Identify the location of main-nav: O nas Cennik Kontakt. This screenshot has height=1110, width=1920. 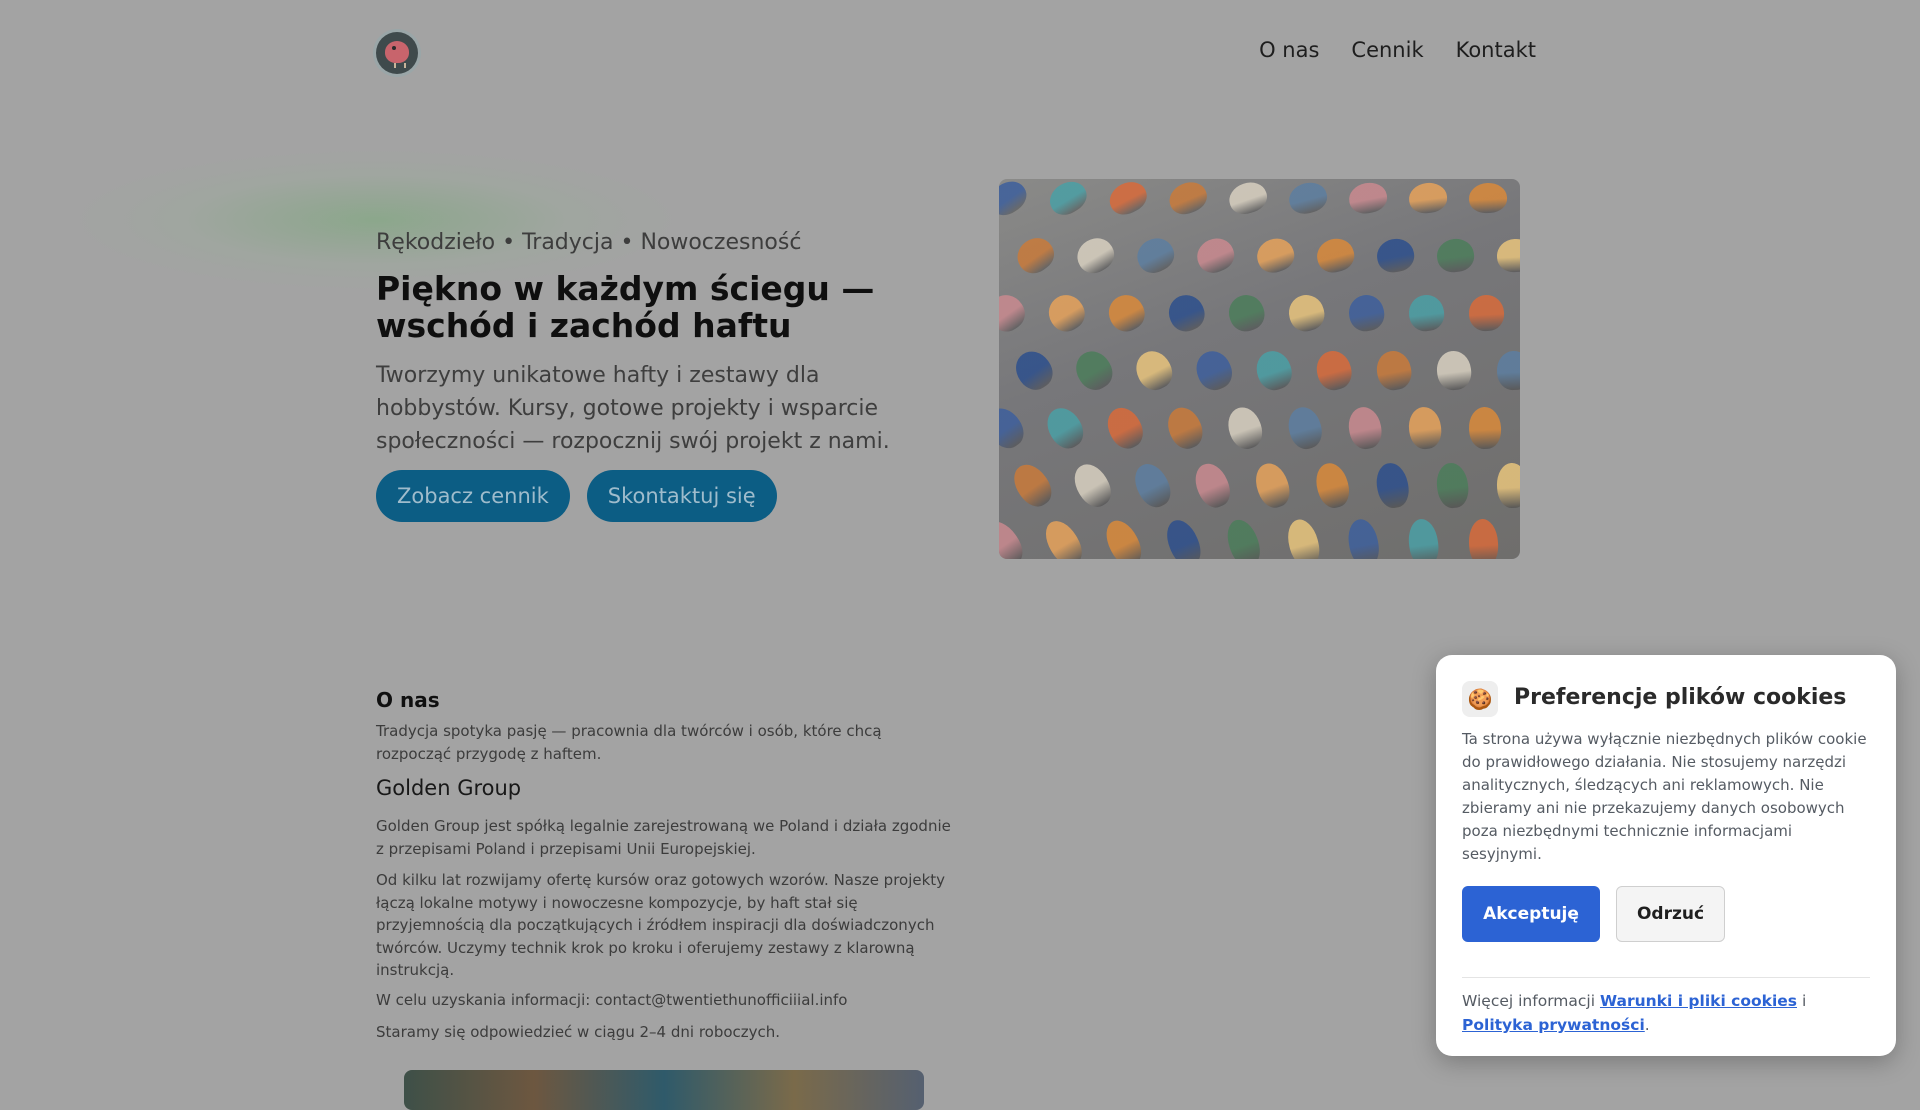
(1397, 50).